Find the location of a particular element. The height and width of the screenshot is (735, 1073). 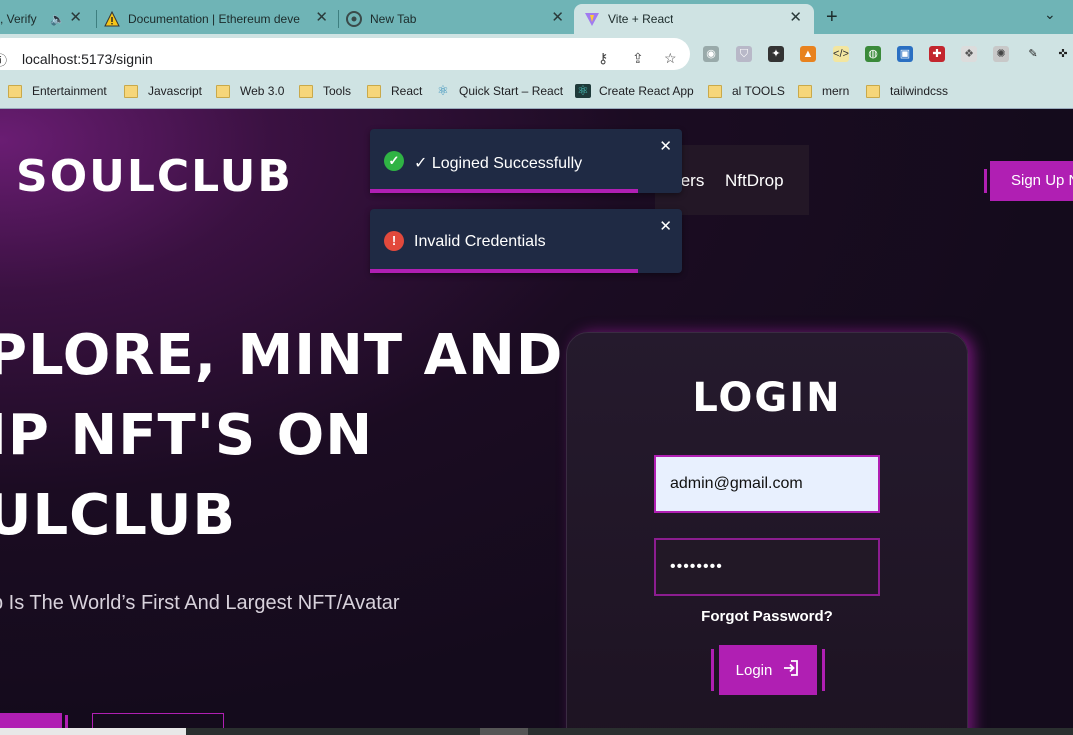

cra-icon: ⚛ is located at coordinates (583, 91).